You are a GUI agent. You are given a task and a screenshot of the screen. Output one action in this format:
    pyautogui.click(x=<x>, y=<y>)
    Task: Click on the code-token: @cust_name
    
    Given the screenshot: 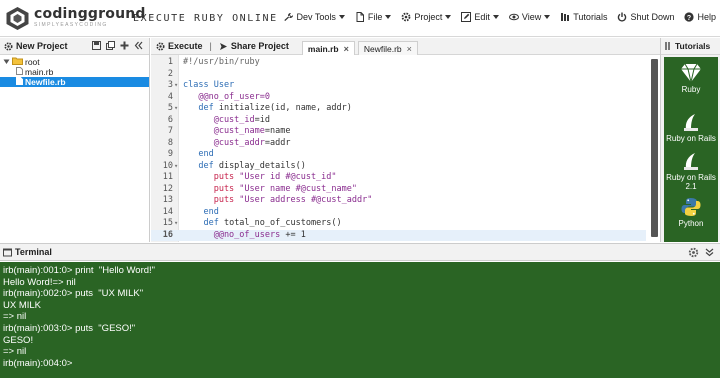 What is the action you would take?
    pyautogui.click(x=224, y=131)
    